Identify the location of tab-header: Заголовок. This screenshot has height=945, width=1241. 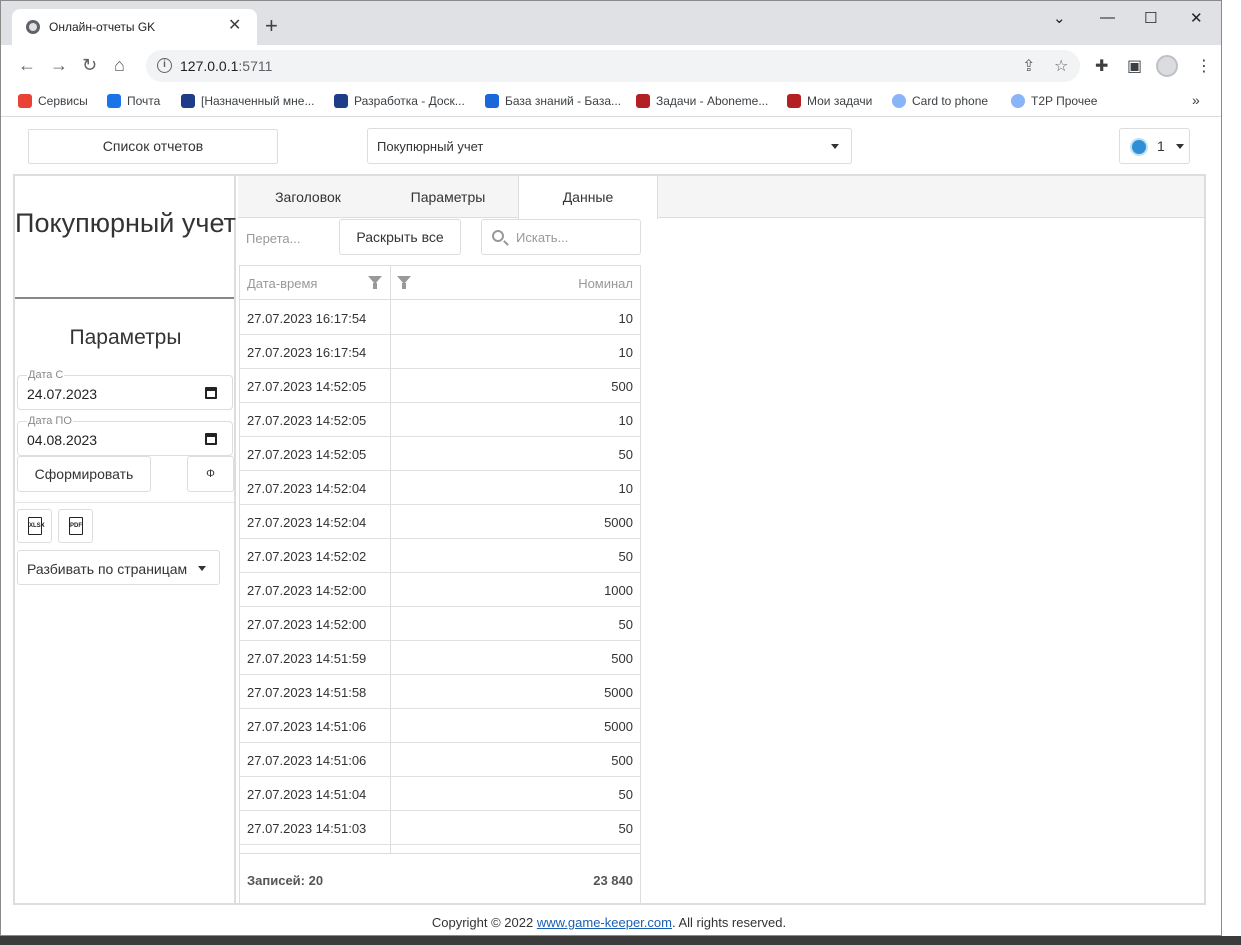
(308, 197).